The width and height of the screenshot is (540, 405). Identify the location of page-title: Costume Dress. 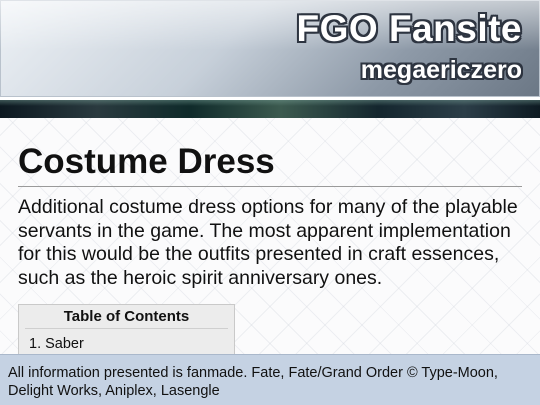
(270, 164).